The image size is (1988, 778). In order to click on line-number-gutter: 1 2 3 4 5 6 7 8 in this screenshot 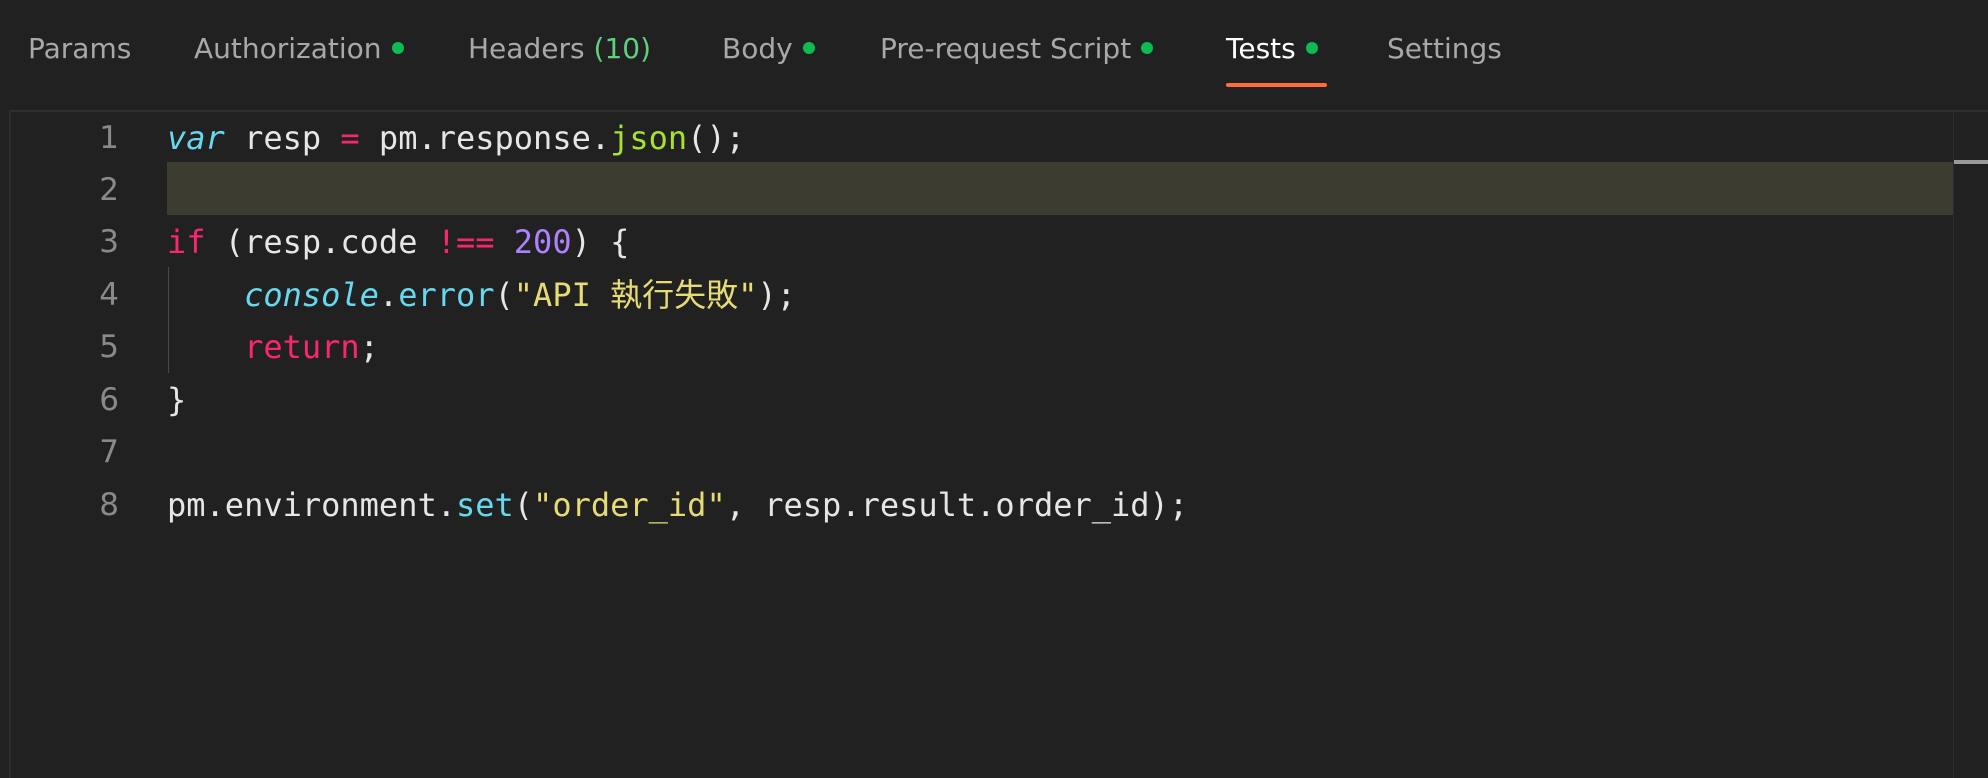, I will do `click(86, 445)`.